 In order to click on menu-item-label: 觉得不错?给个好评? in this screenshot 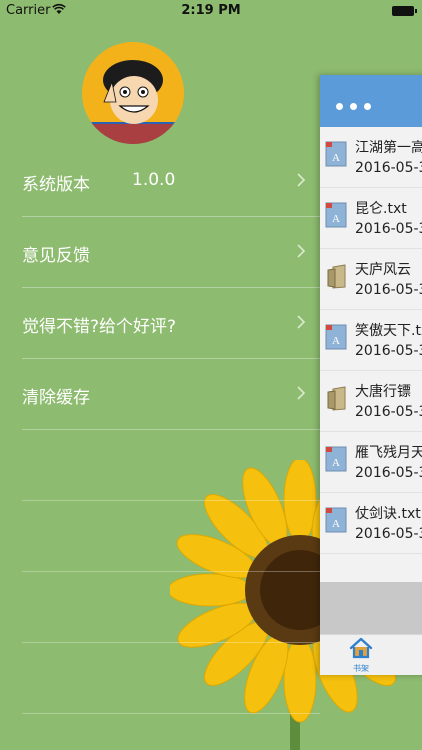, I will do `click(99, 327)`.